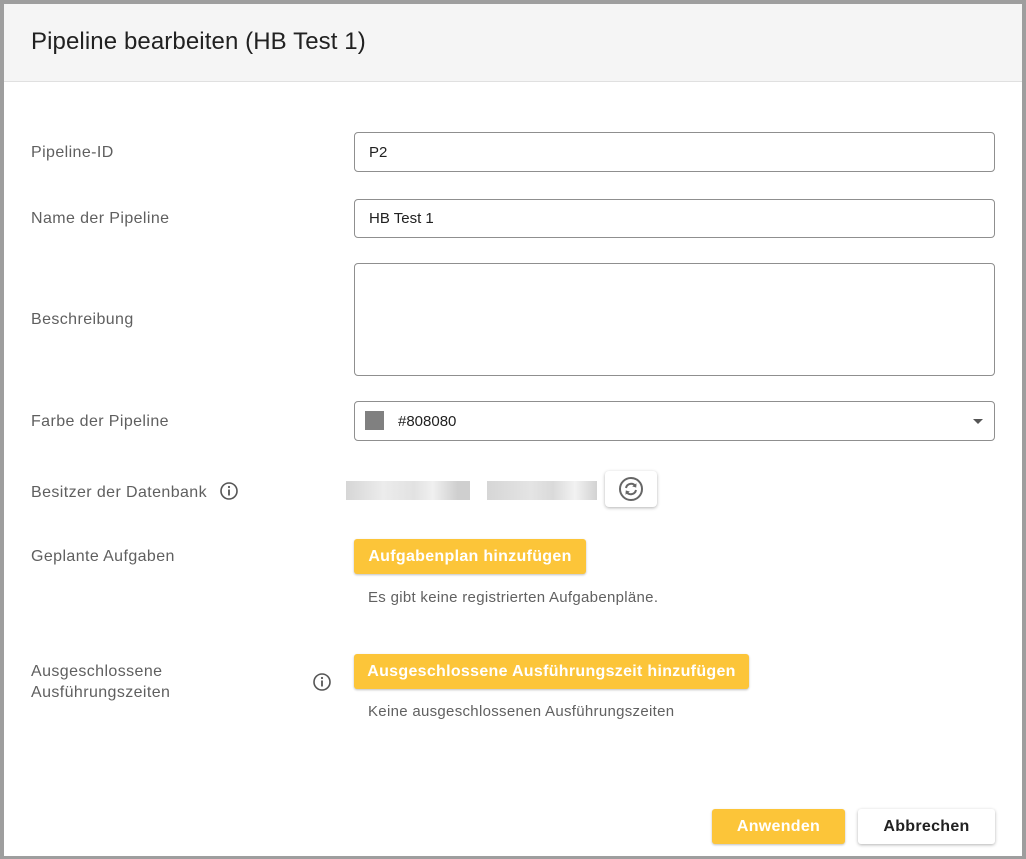  Describe the element at coordinates (374, 420) in the screenshot. I see `color-swatch` at that location.